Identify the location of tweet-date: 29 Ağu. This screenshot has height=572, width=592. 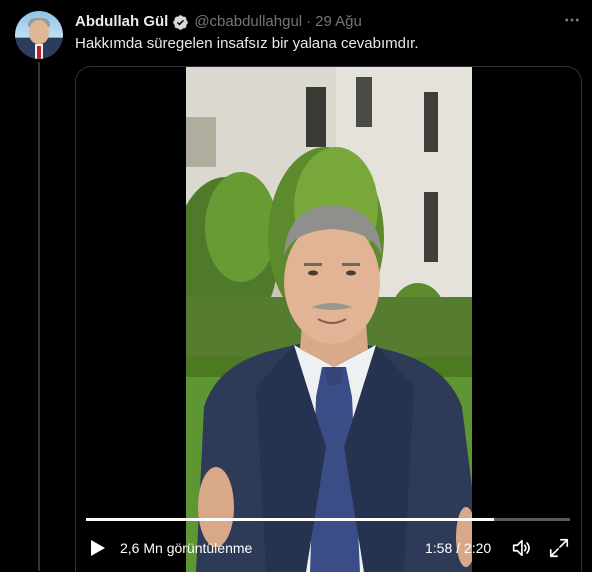
(338, 22).